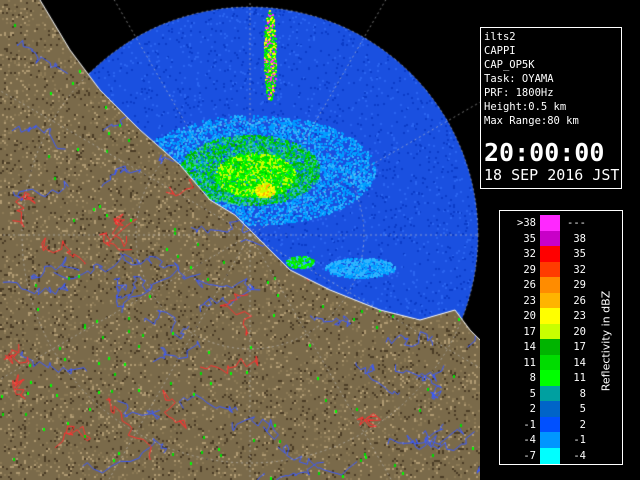 This screenshot has height=480, width=640. What do you see at coordinates (529, 316) in the screenshot?
I see `legend-lower-bound: 20` at bounding box center [529, 316].